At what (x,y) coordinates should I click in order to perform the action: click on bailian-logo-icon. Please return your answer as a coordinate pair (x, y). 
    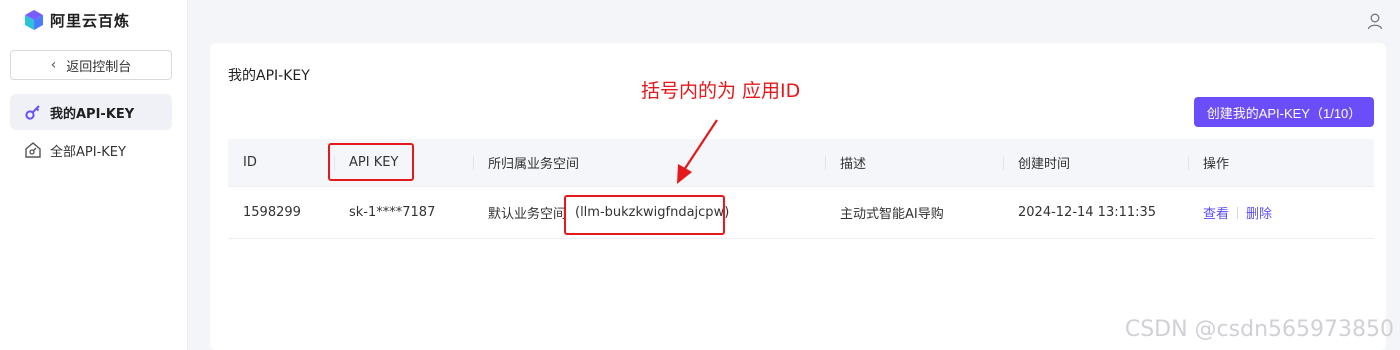
    Looking at the image, I should click on (34, 20).